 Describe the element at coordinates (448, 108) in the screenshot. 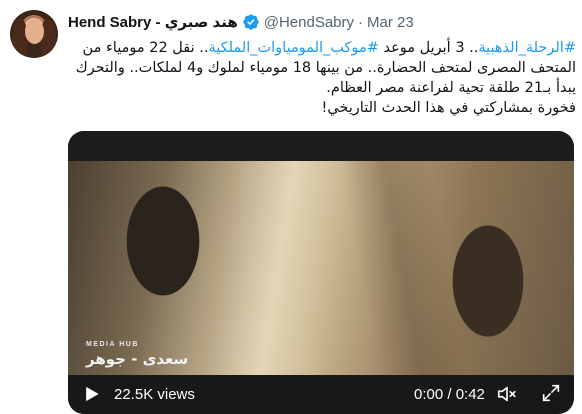

I see `tweet-text-line-4: فخورة بمشاركتي في هذا الحدث التاريخي!` at that location.